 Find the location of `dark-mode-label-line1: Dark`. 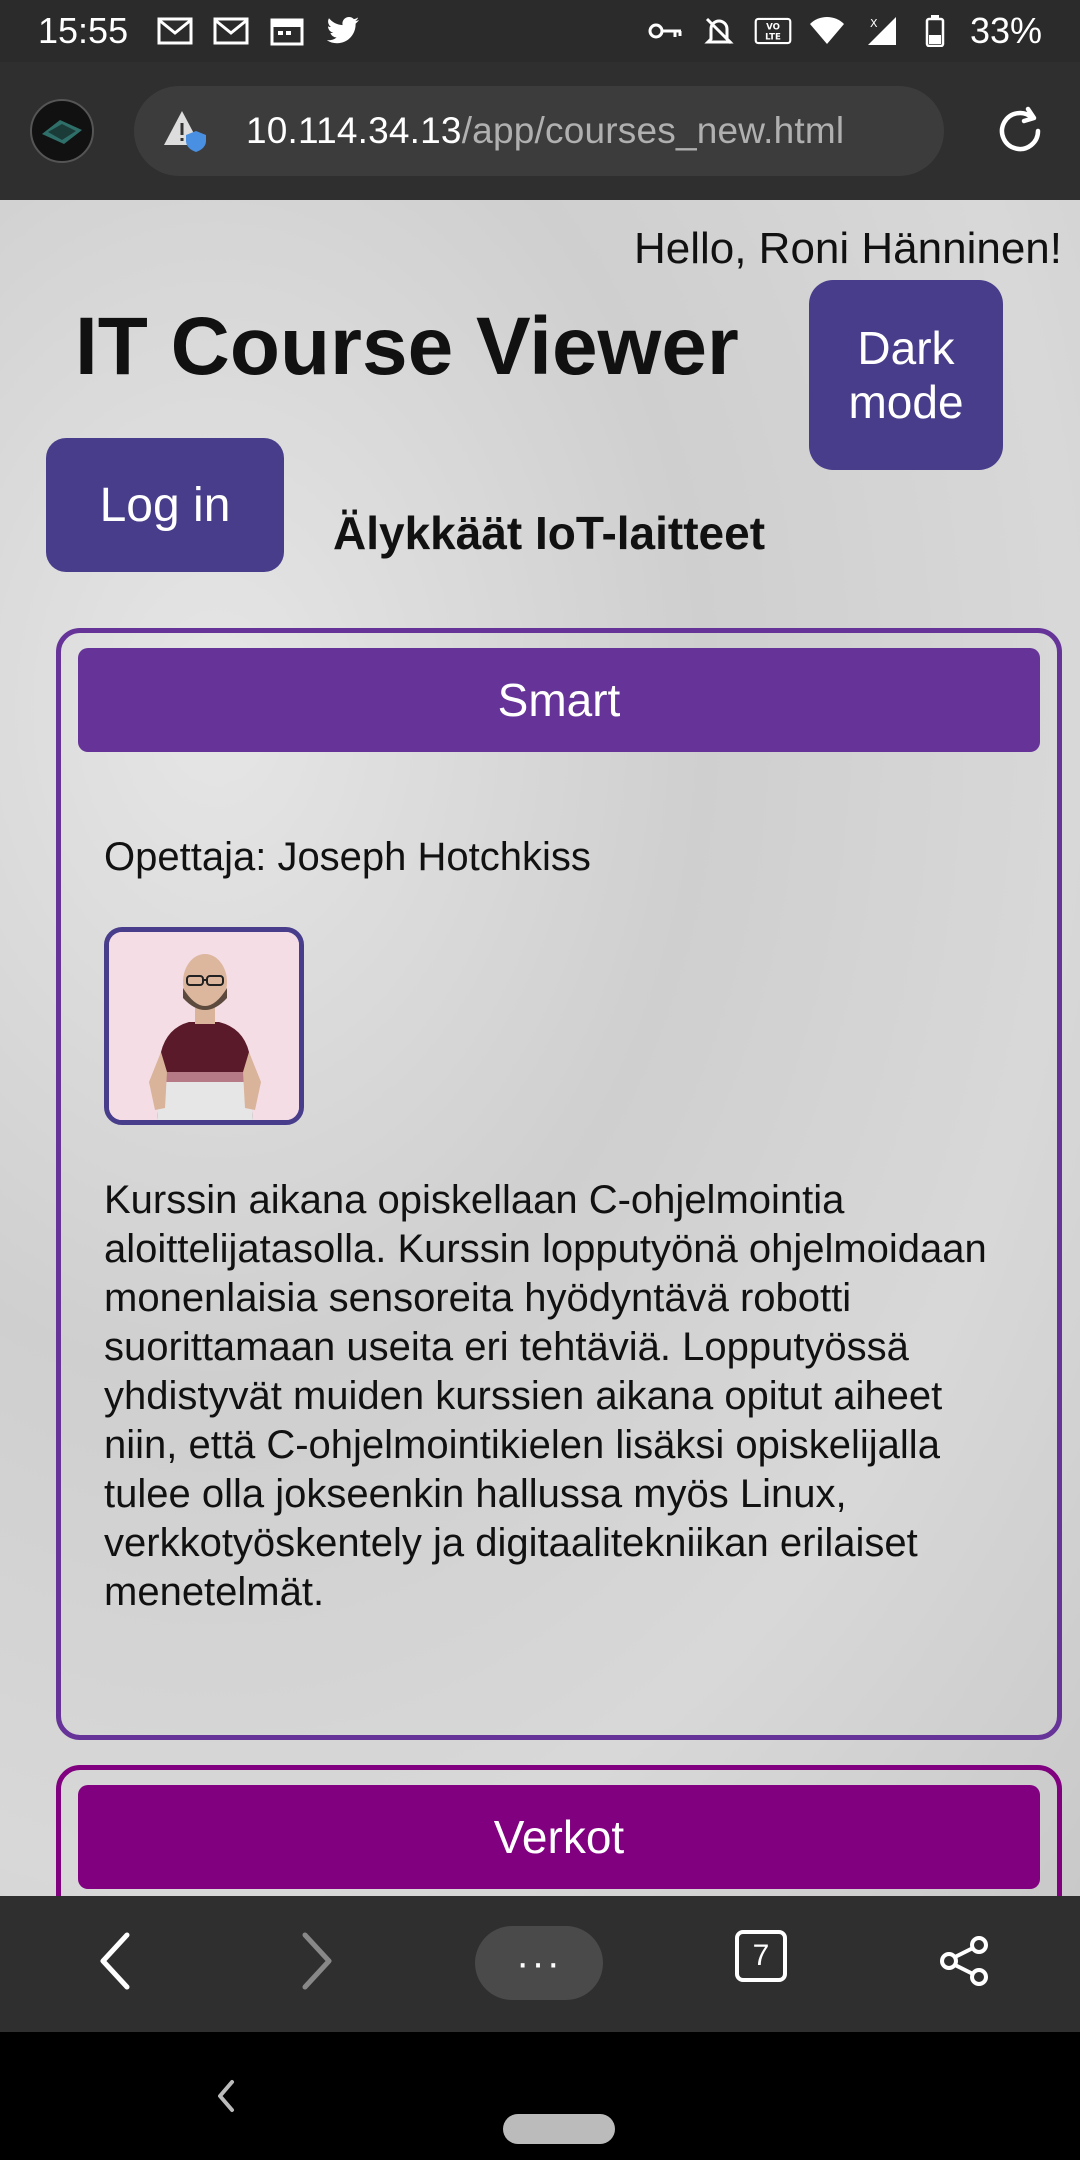

dark-mode-label-line1: Dark is located at coordinates (906, 348).